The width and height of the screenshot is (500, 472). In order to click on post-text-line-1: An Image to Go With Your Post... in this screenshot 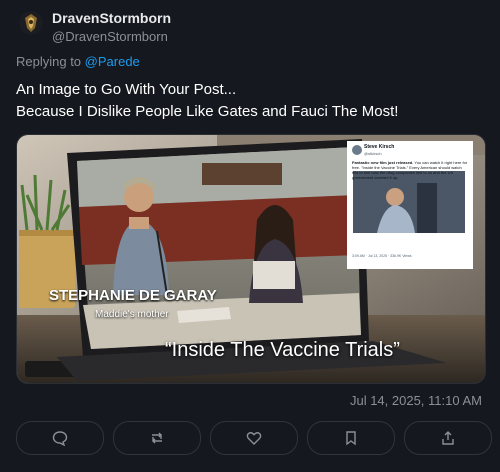, I will do `click(126, 89)`.